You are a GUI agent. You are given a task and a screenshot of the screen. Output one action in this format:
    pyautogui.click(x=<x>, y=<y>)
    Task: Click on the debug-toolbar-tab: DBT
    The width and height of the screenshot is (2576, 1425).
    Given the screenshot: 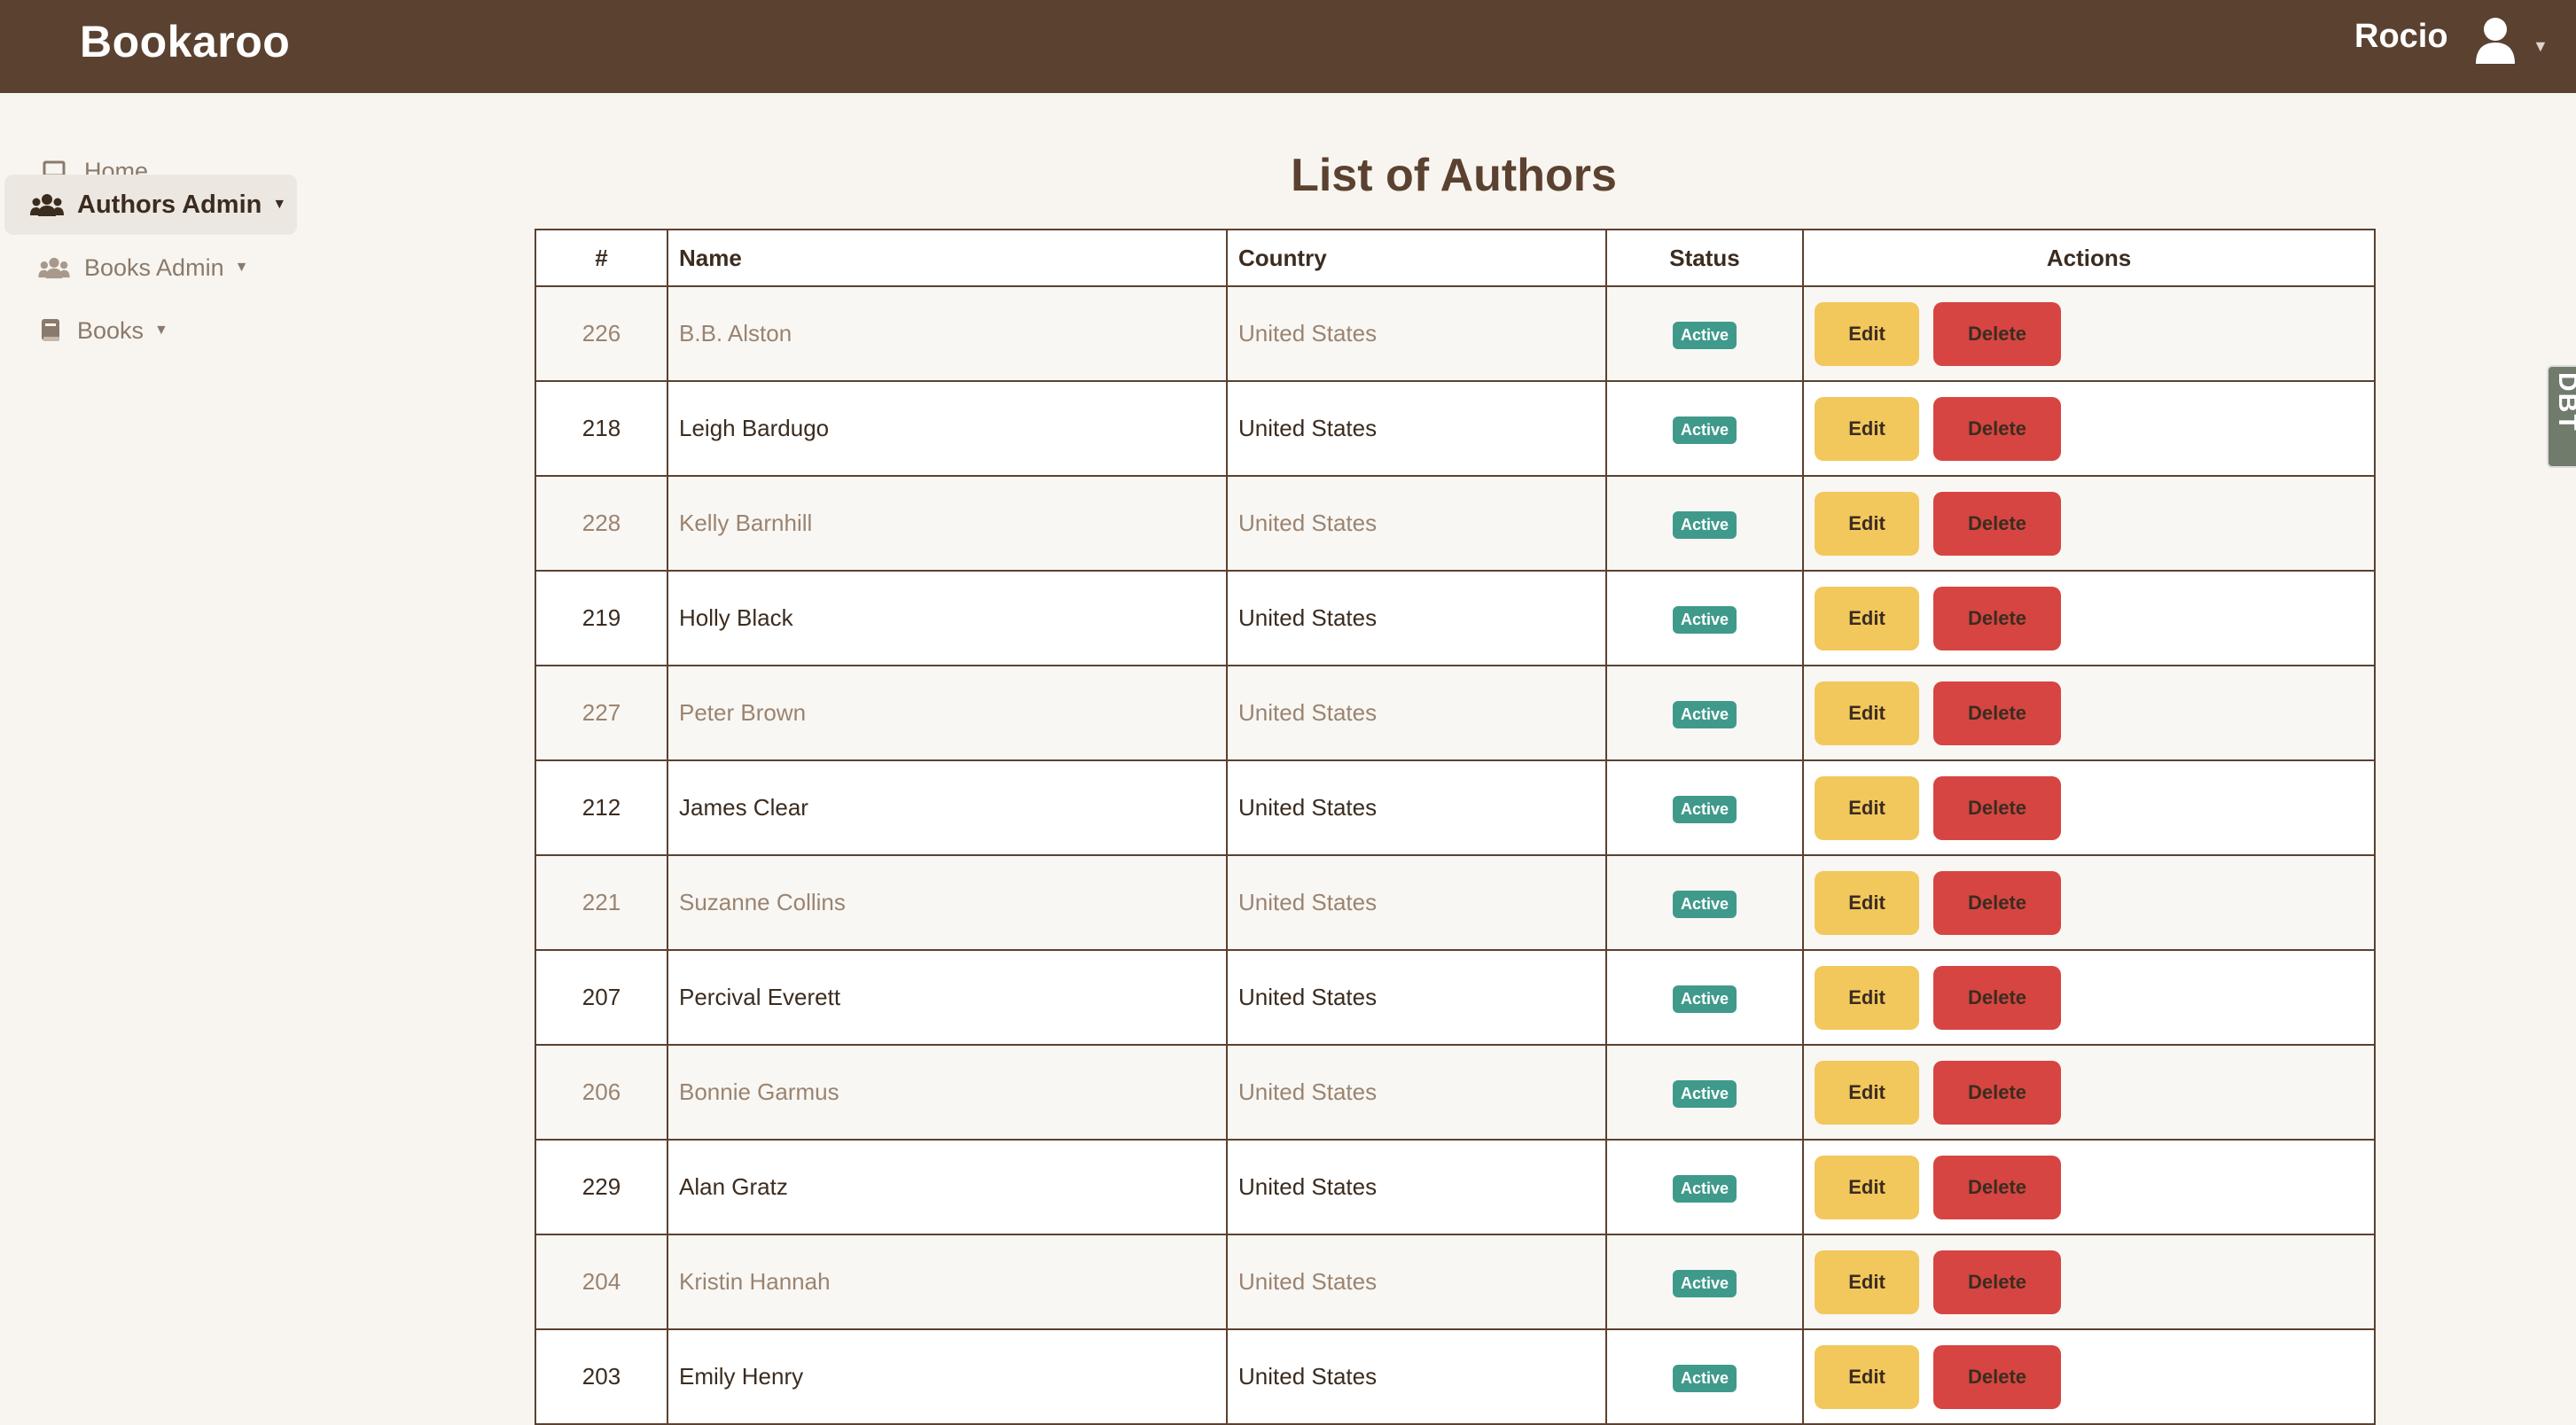 What is the action you would take?
    pyautogui.click(x=2561, y=416)
    